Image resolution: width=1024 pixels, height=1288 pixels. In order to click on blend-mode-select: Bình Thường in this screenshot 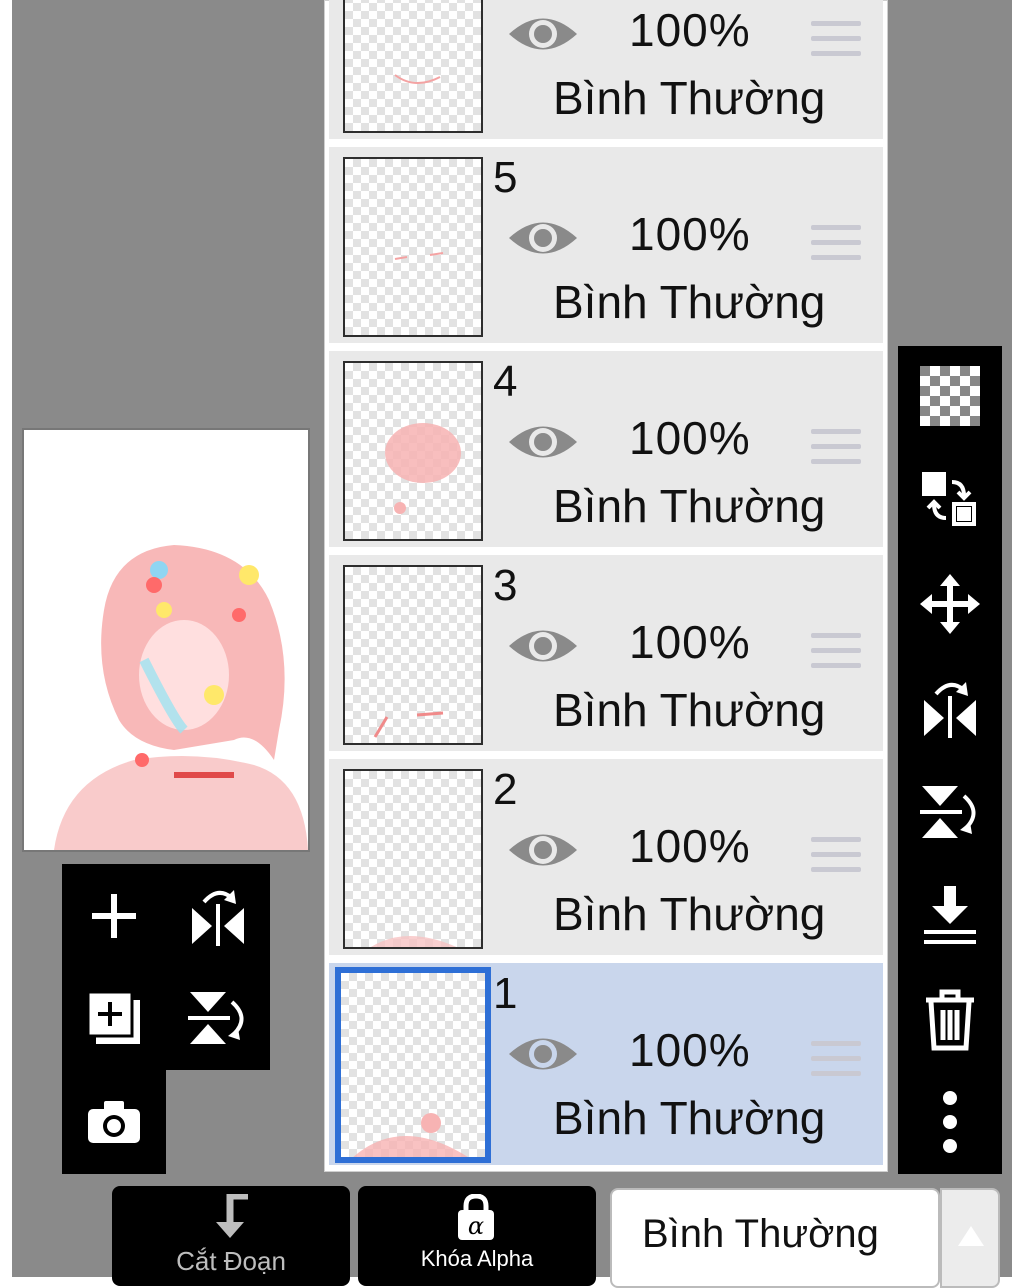, I will do `click(775, 1238)`.